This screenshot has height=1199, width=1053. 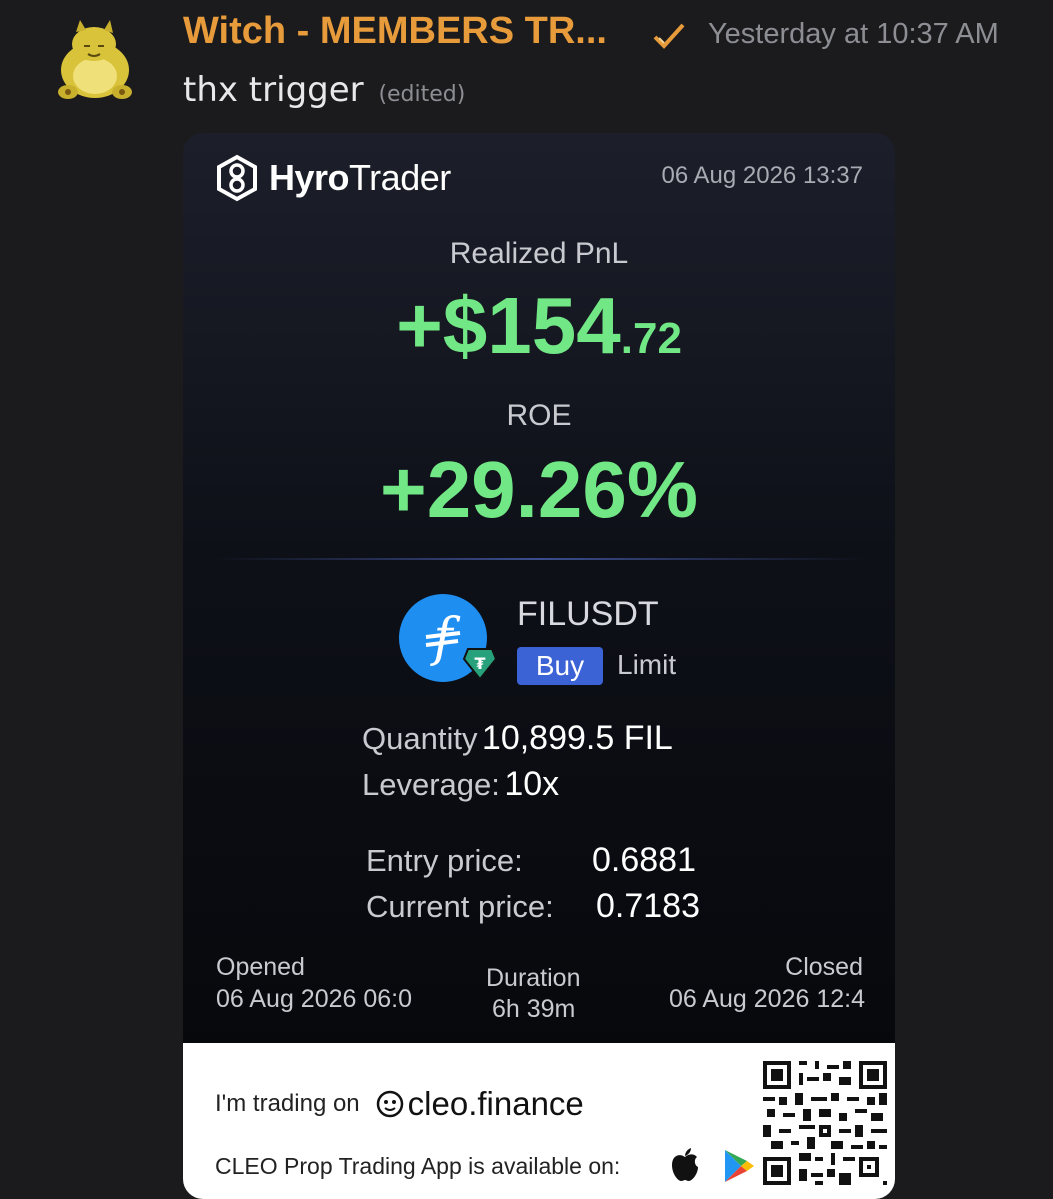 I want to click on card-date: 06 Aug 2026 13:37, so click(x=762, y=175).